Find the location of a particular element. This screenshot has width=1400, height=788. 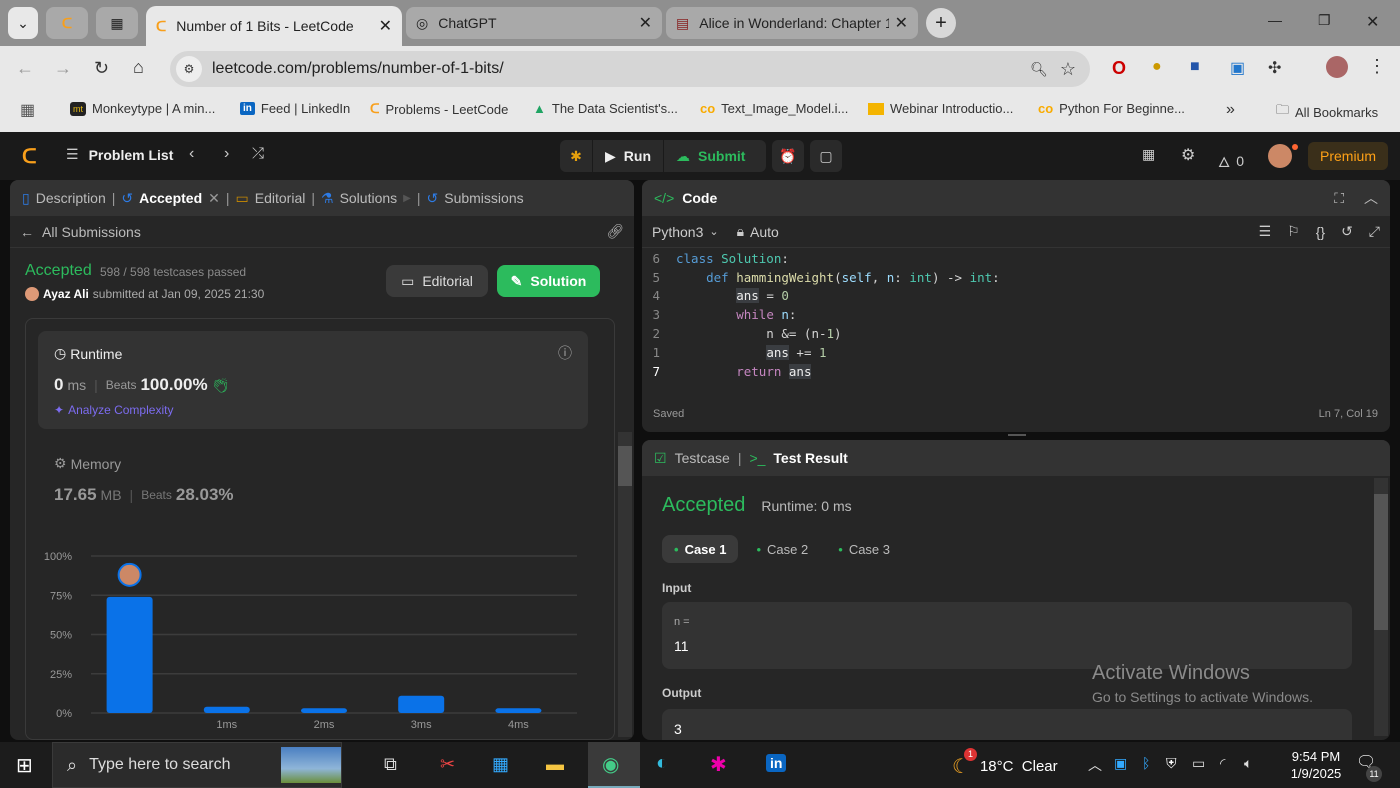

auto-mode: Auto is located at coordinates (764, 232).